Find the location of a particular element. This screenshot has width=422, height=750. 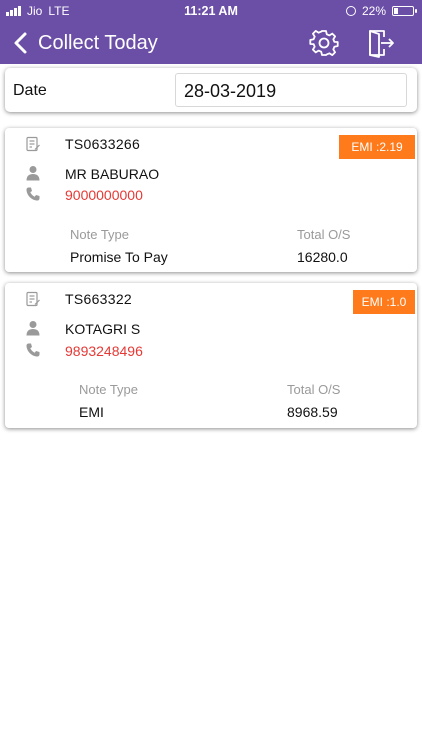

date-field: 28-03-2019 is located at coordinates (291, 90).